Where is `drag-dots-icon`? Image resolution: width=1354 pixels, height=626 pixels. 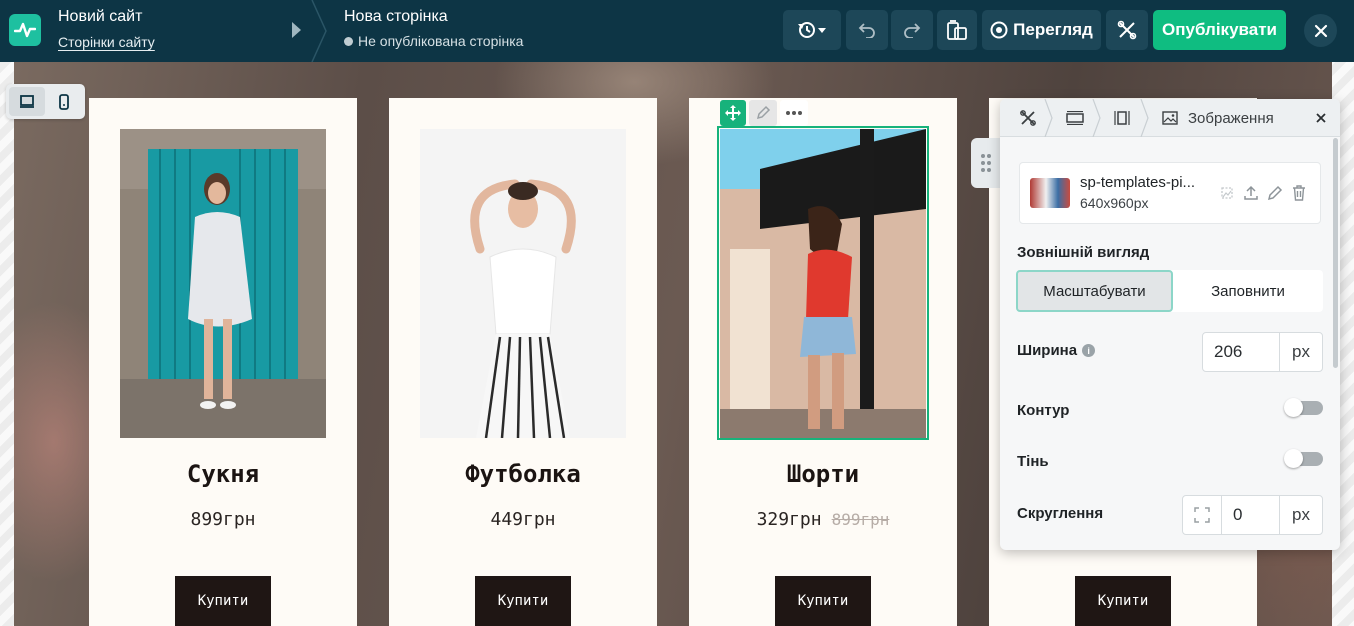 drag-dots-icon is located at coordinates (985, 163).